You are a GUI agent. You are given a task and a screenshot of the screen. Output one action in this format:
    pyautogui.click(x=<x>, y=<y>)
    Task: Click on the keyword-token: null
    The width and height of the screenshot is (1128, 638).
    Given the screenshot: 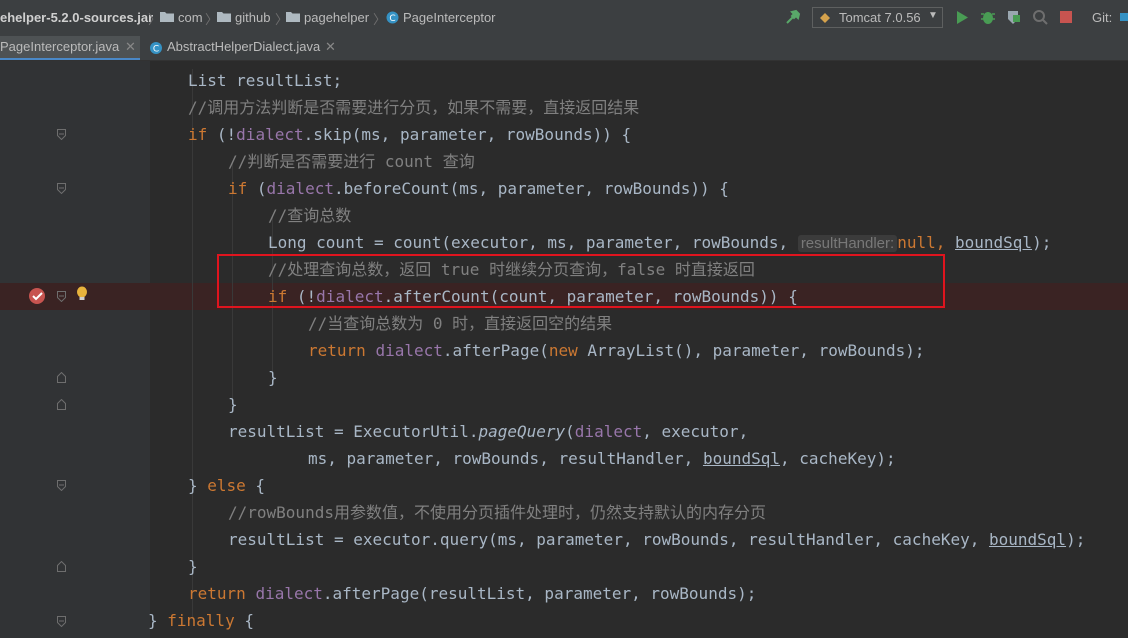 What is the action you would take?
    pyautogui.click(x=916, y=242)
    